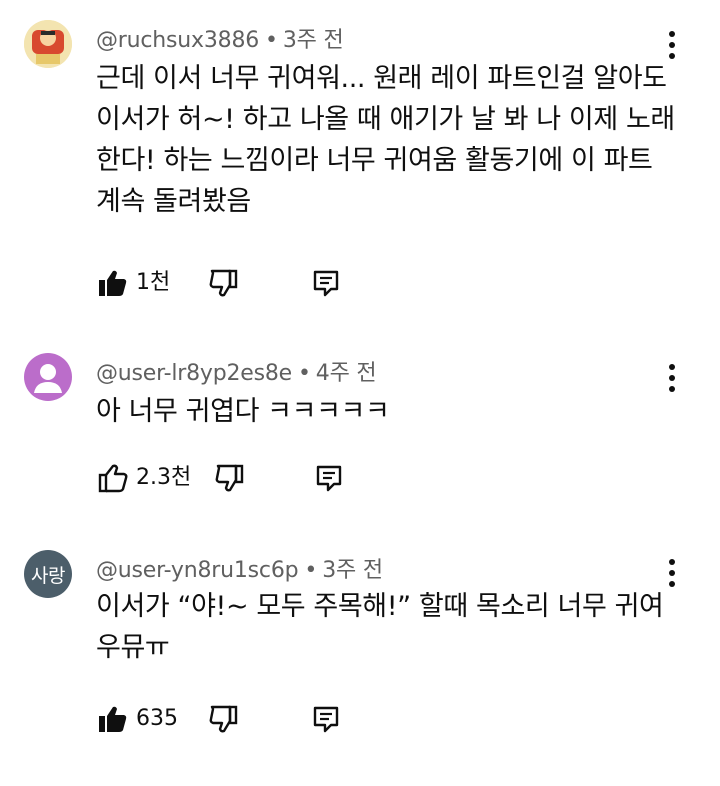  I want to click on comment-time: 4주 전, so click(346, 373).